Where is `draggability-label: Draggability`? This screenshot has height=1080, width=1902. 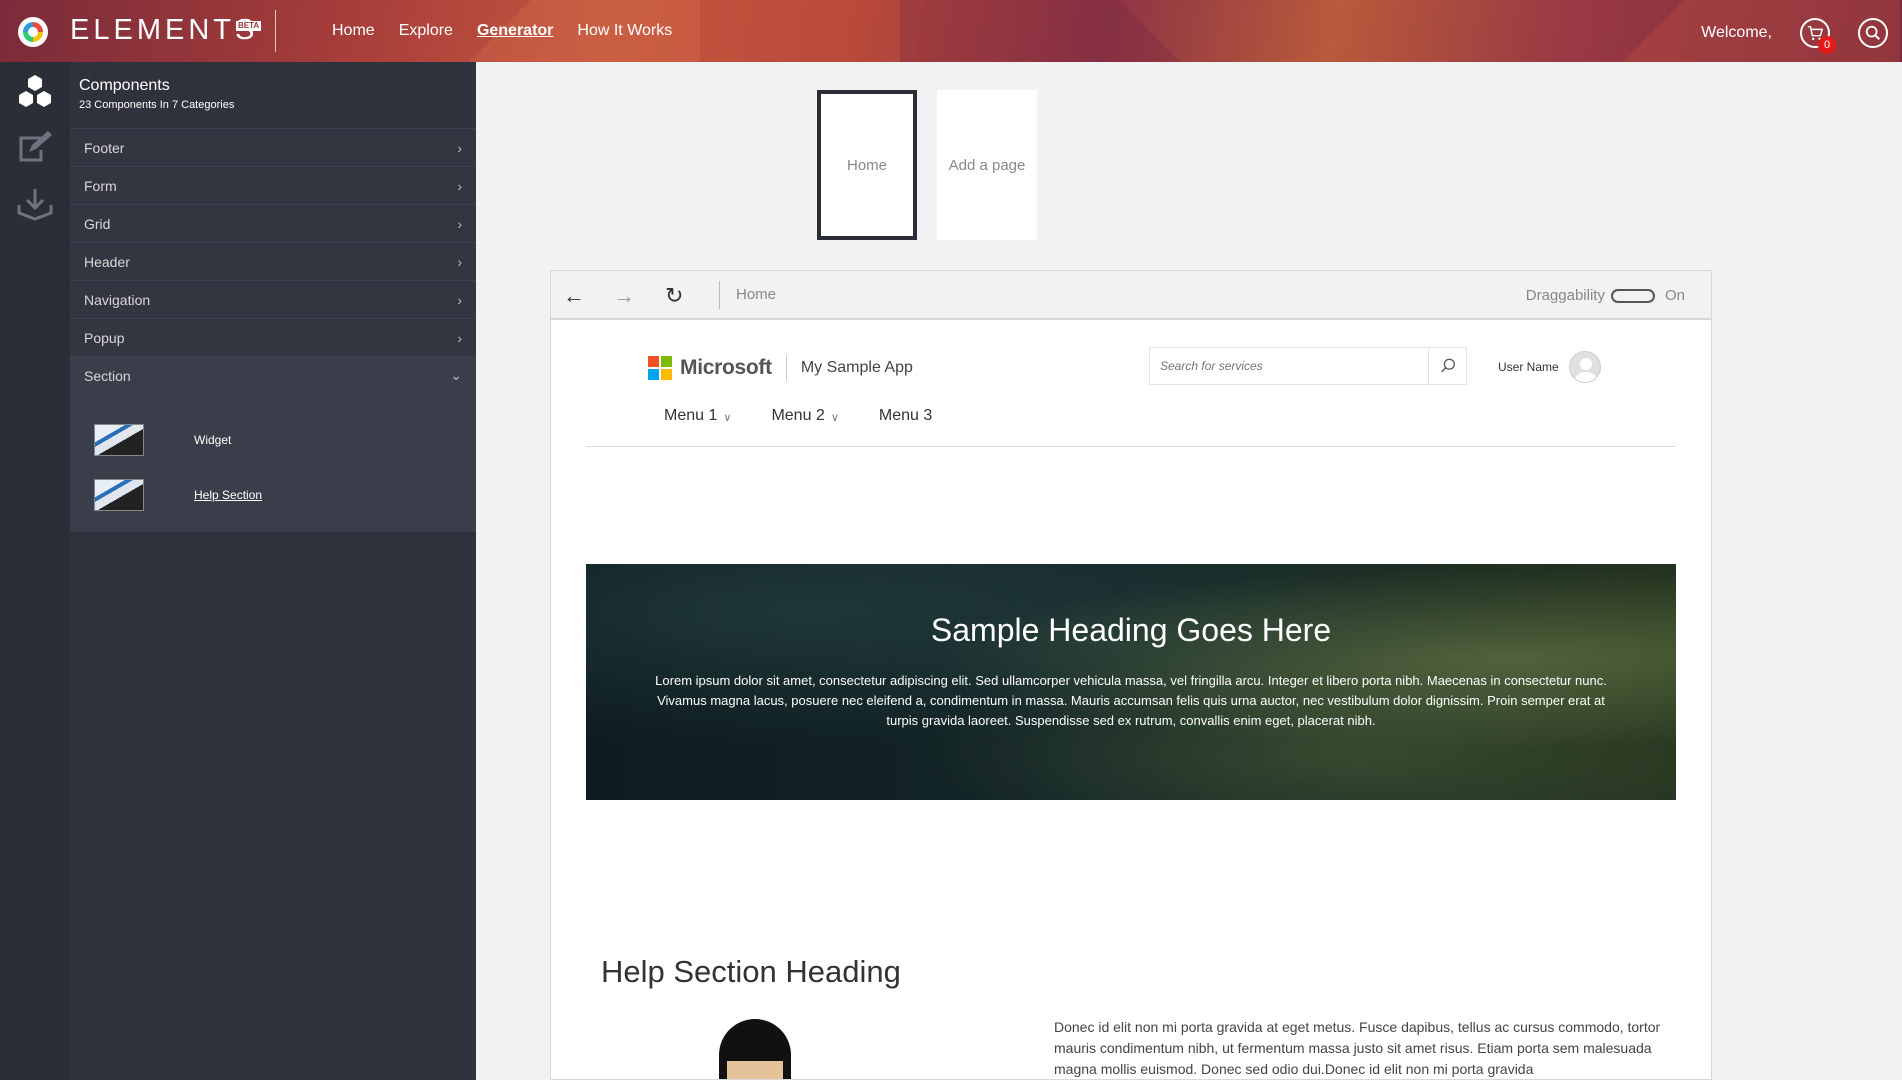
draggability-label: Draggability is located at coordinates (1565, 295).